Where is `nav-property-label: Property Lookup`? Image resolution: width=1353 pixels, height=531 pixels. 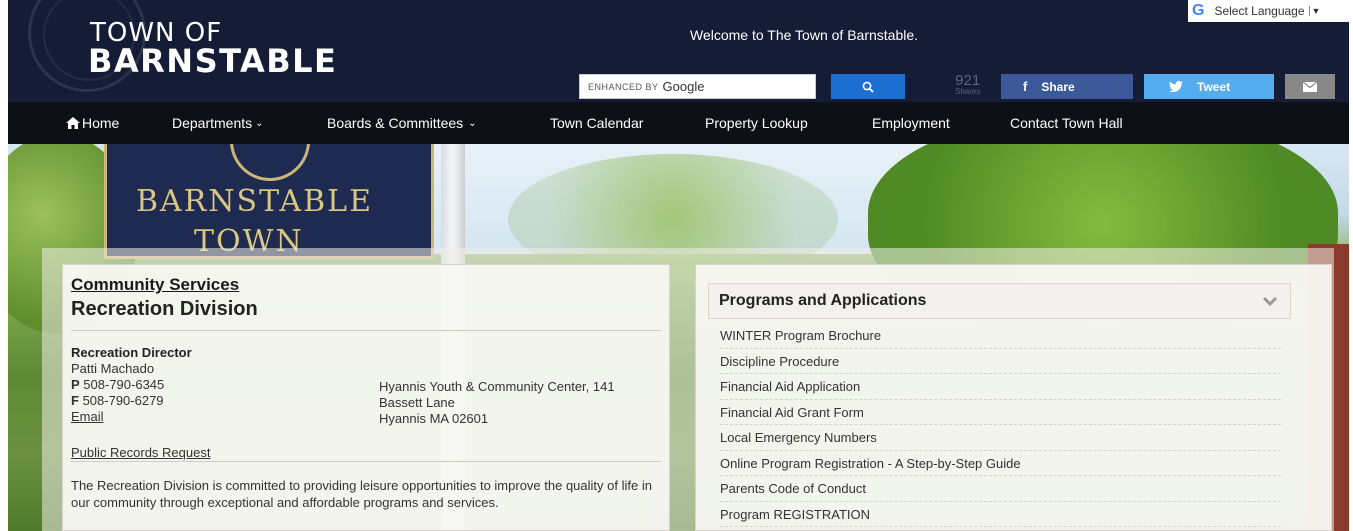 nav-property-label: Property Lookup is located at coordinates (756, 123).